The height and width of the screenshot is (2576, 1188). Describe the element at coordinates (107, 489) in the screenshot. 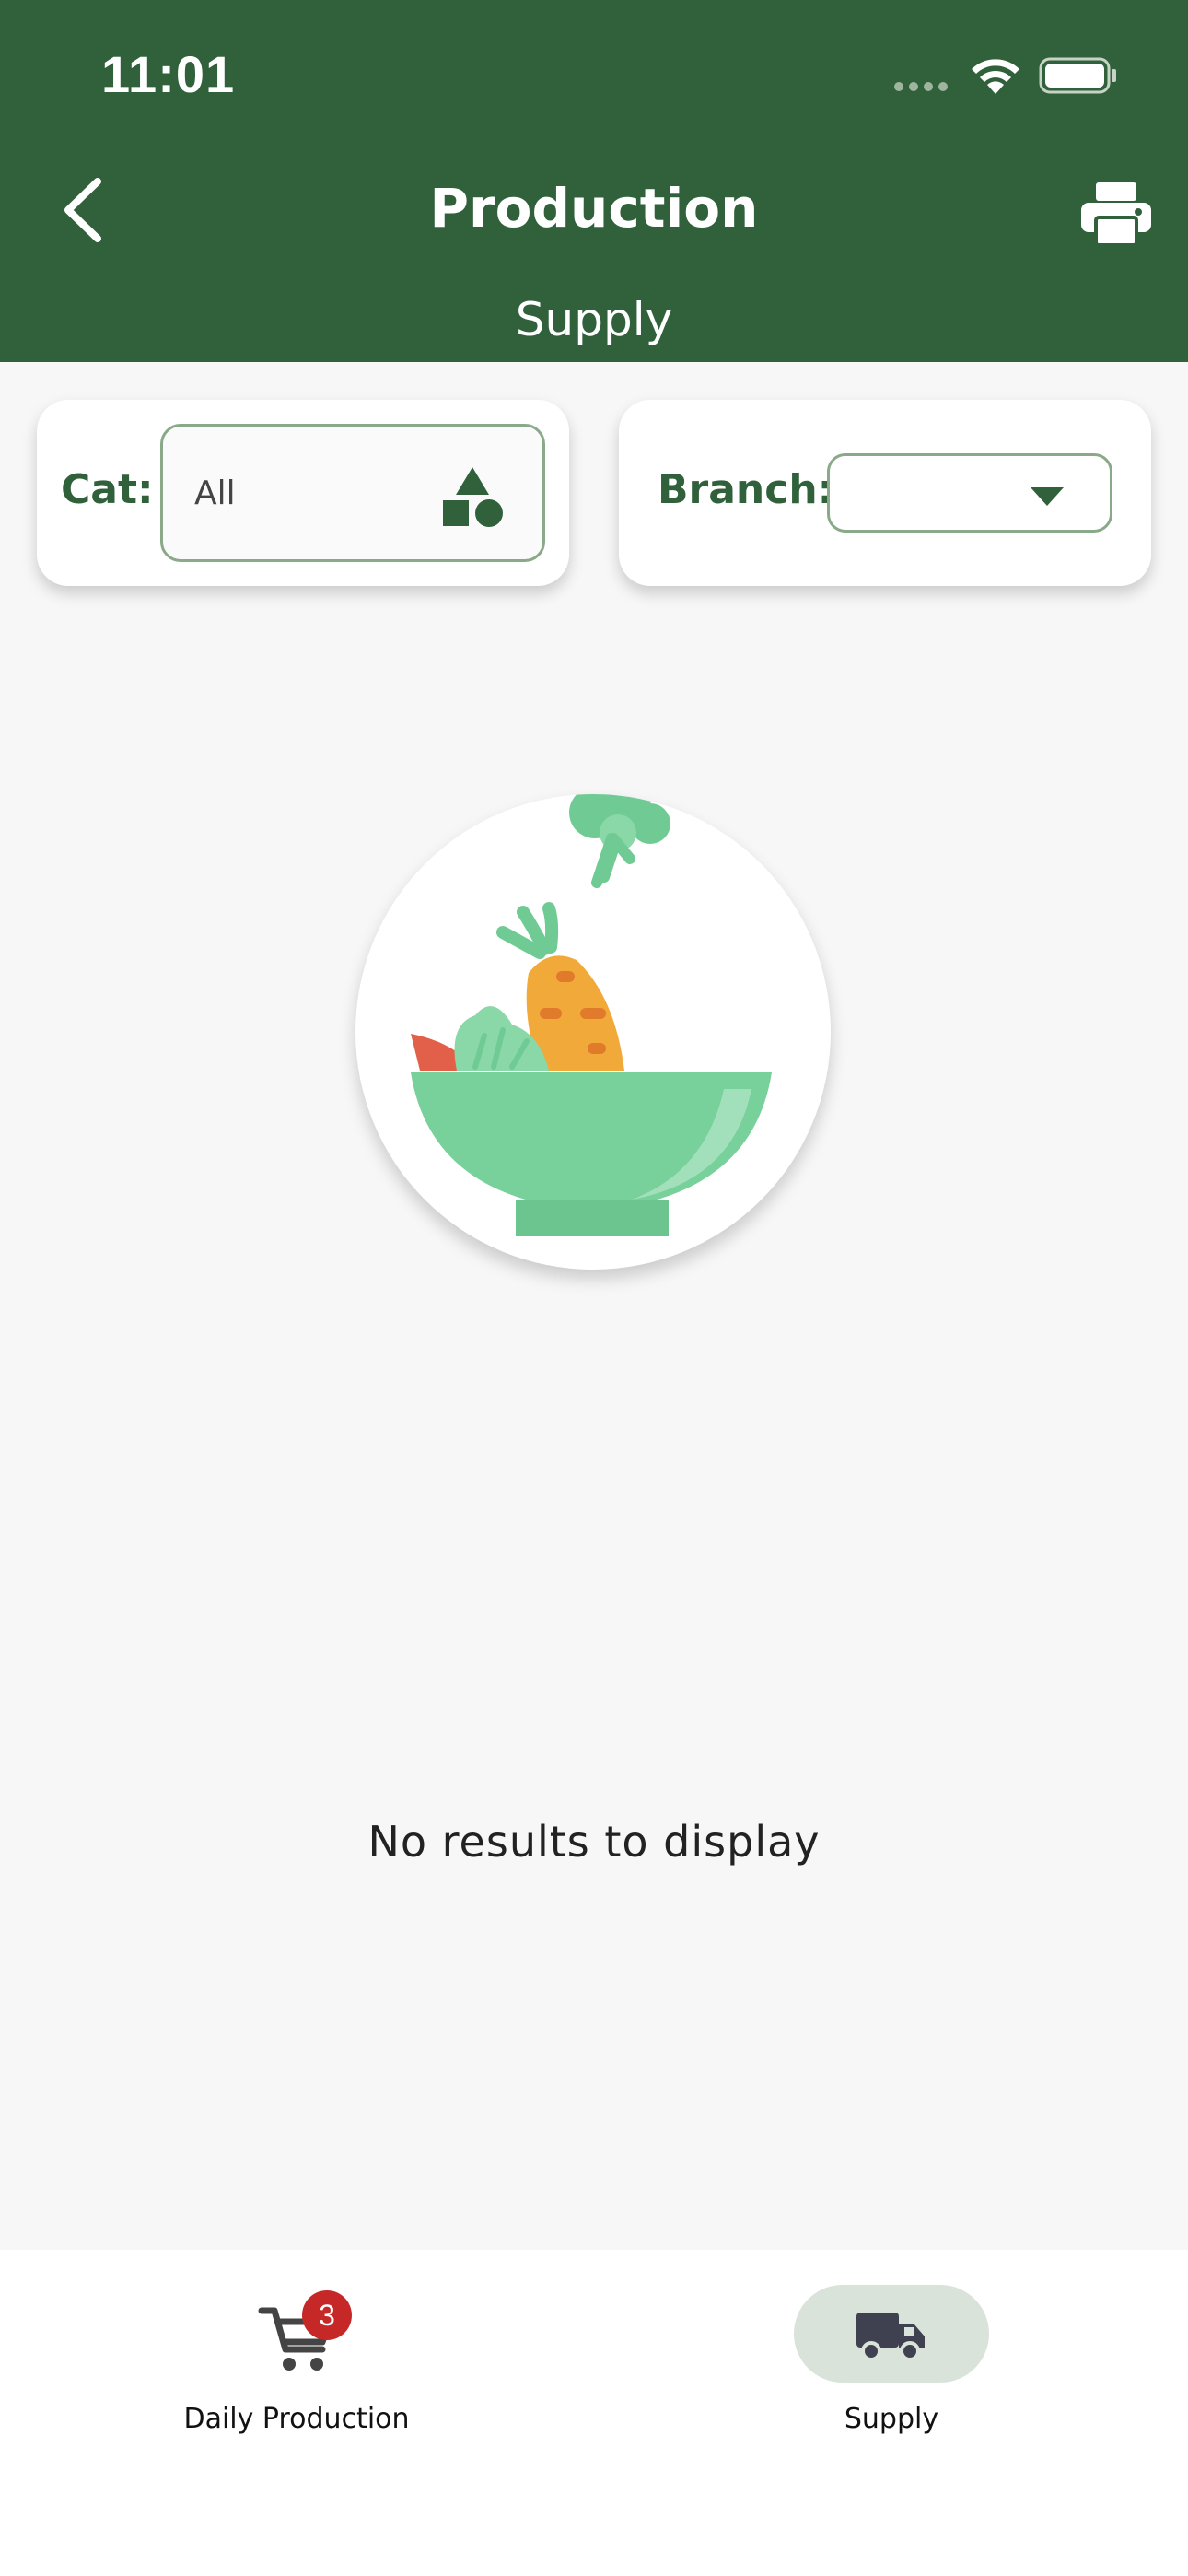

I see `category-label: Cat:` at that location.